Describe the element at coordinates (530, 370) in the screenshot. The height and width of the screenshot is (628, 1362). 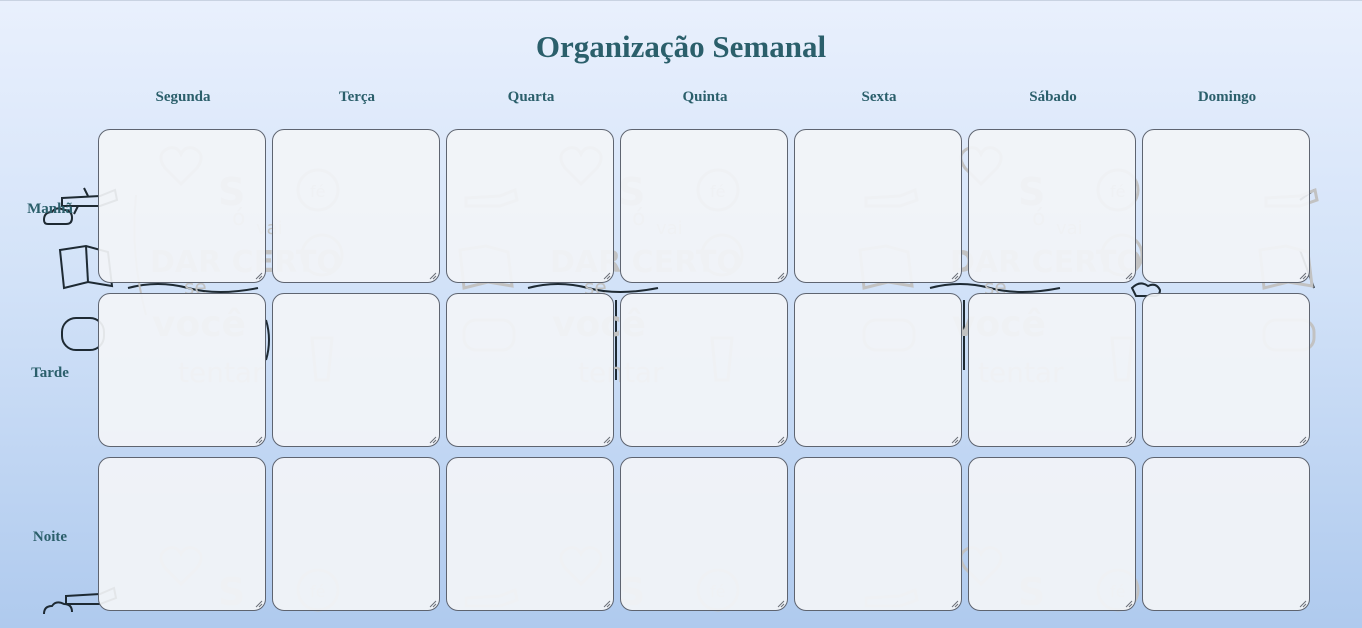
I see `note-cell-tarde-quarta` at that location.